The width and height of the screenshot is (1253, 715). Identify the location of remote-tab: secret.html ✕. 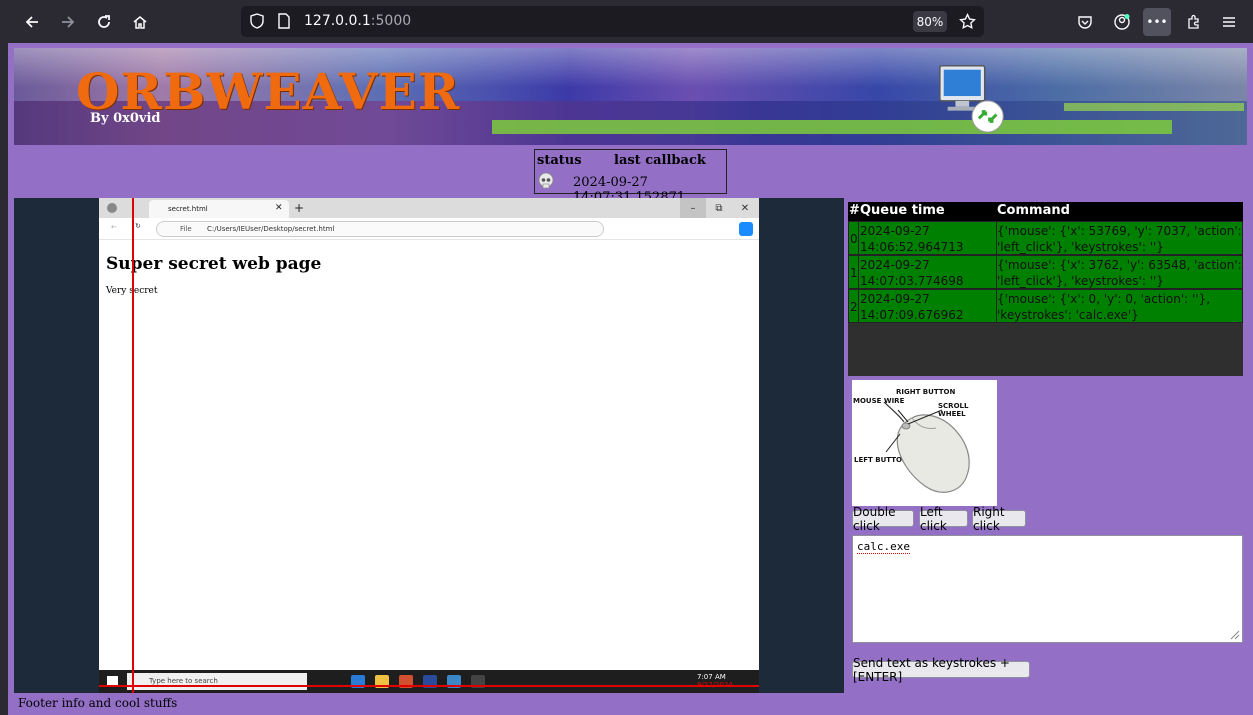
(219, 209).